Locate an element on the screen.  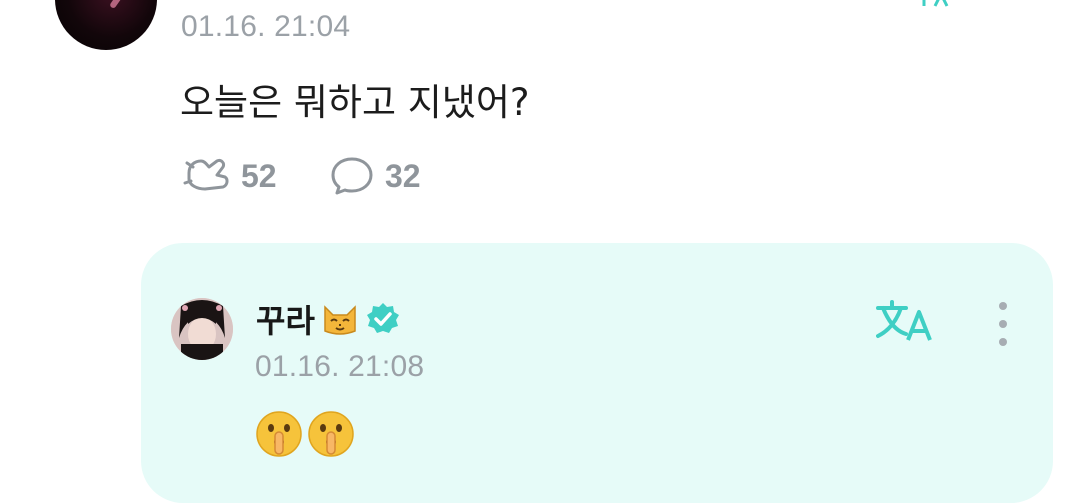
reply-timestamp: 01.16. 21:08 is located at coordinates (340, 366).